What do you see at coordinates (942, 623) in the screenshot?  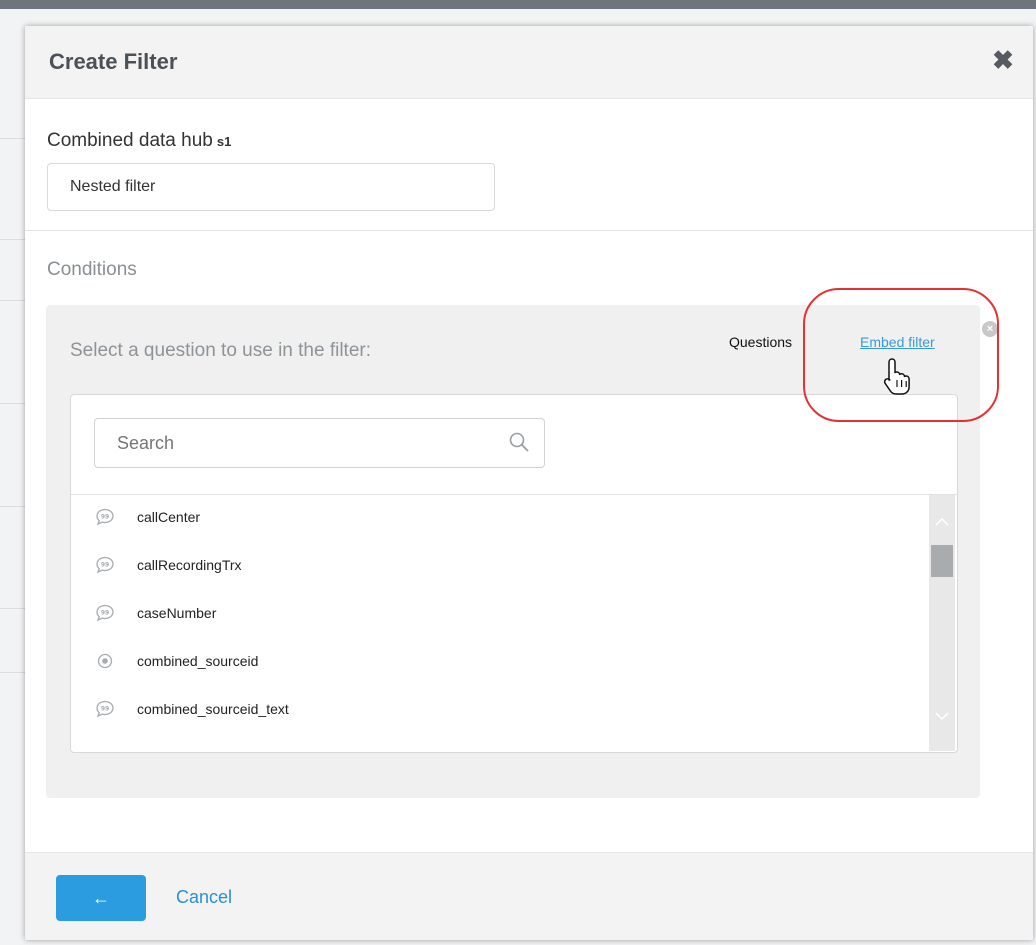 I see `question-list-scrollbar` at bounding box center [942, 623].